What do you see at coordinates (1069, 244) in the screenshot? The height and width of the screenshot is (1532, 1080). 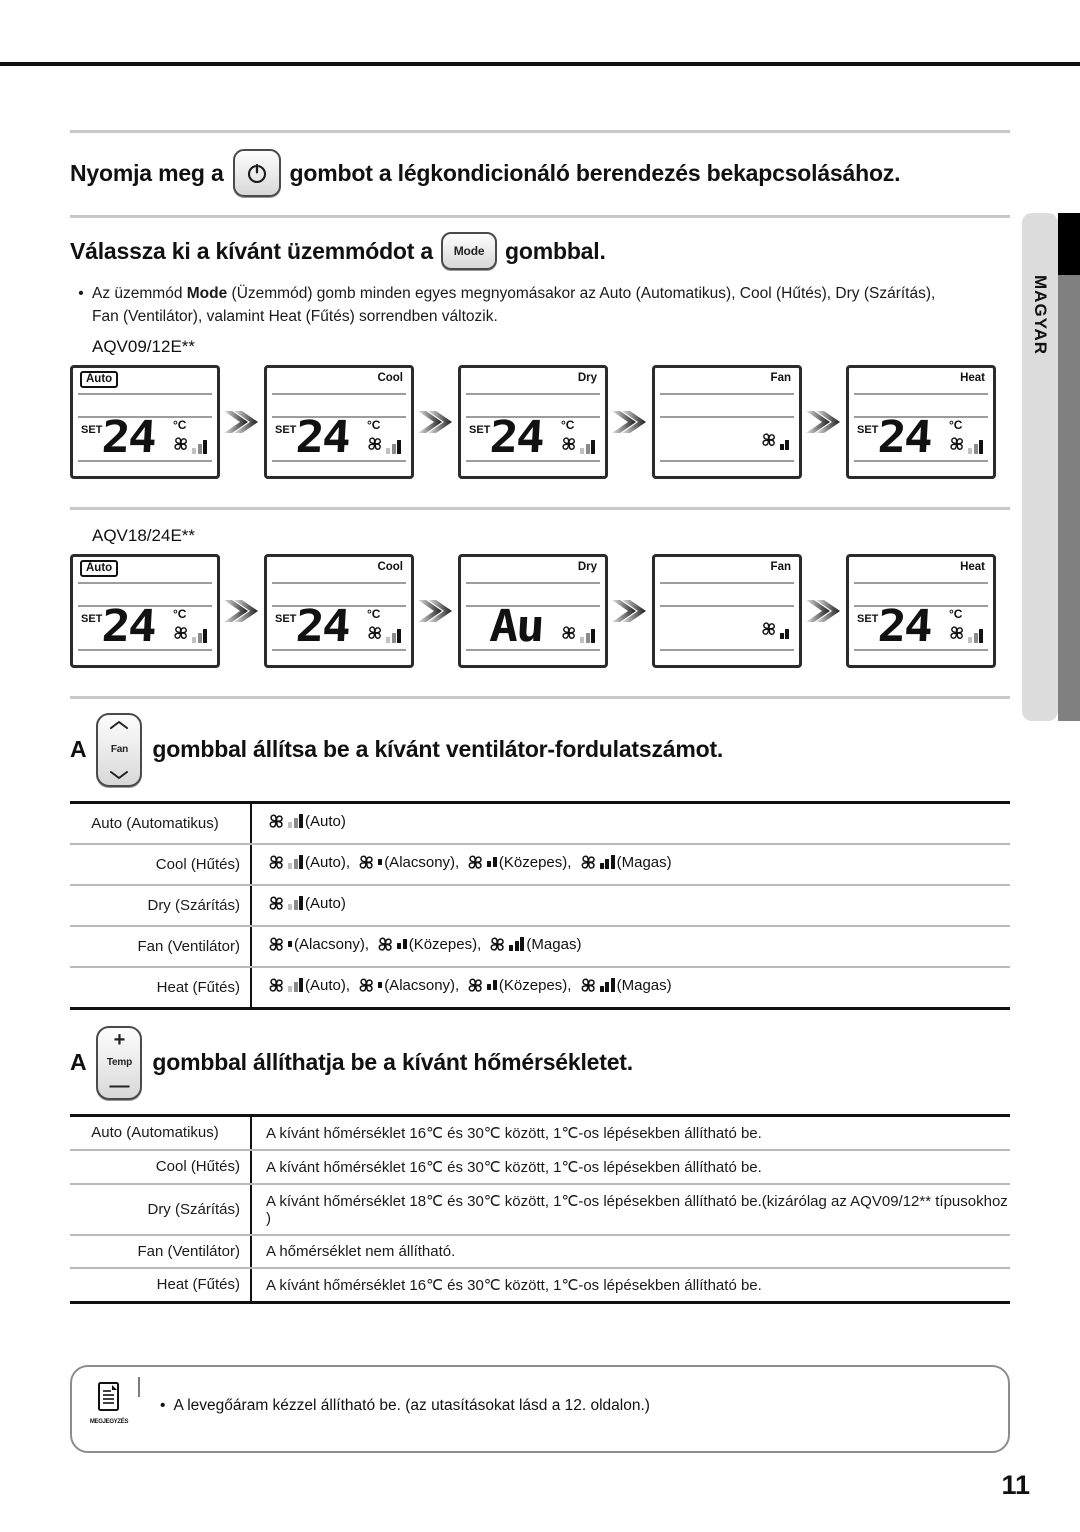 I see `edge-bar-marker` at bounding box center [1069, 244].